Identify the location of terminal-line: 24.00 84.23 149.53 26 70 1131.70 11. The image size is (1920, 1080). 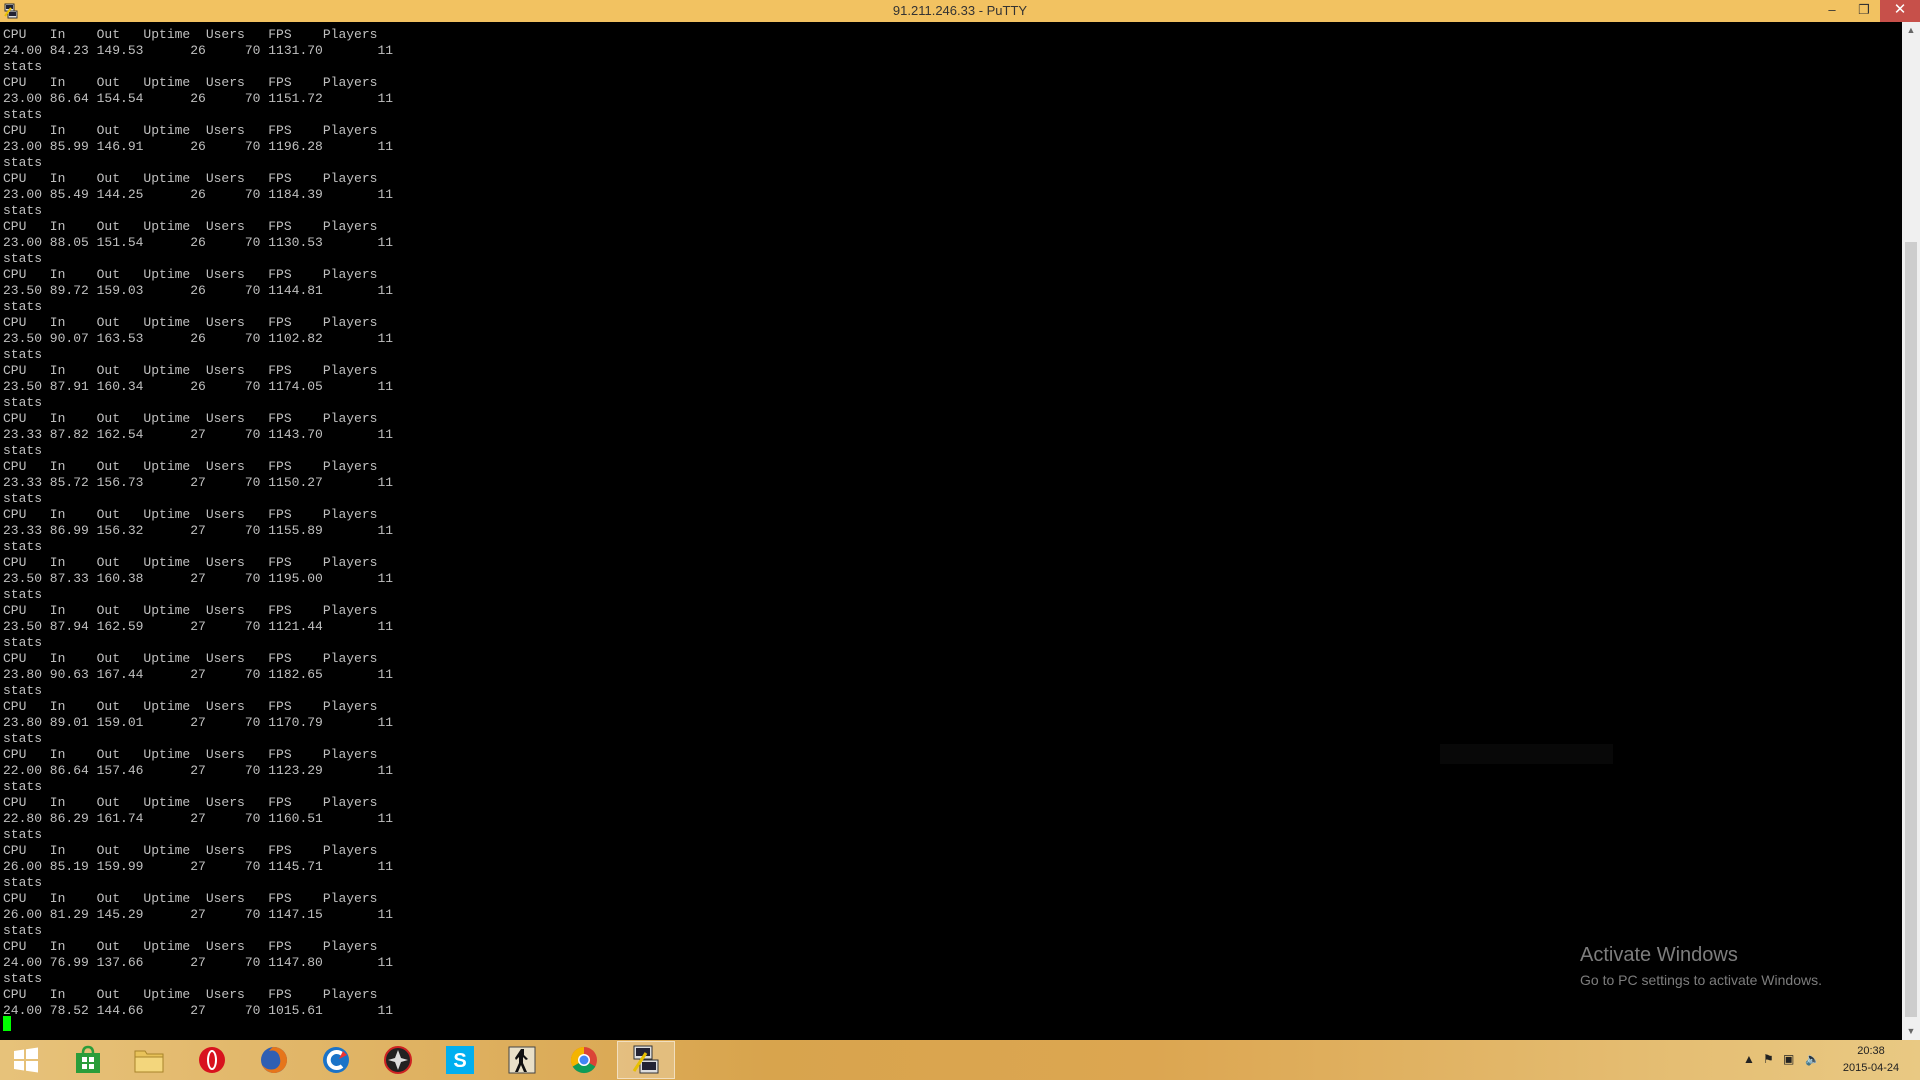
(198, 50).